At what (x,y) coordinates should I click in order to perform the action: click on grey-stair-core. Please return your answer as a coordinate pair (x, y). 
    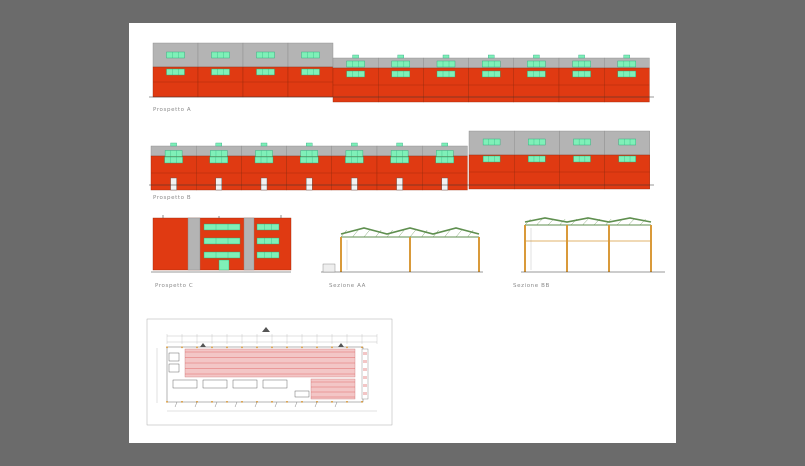
    Looking at the image, I should click on (194, 244).